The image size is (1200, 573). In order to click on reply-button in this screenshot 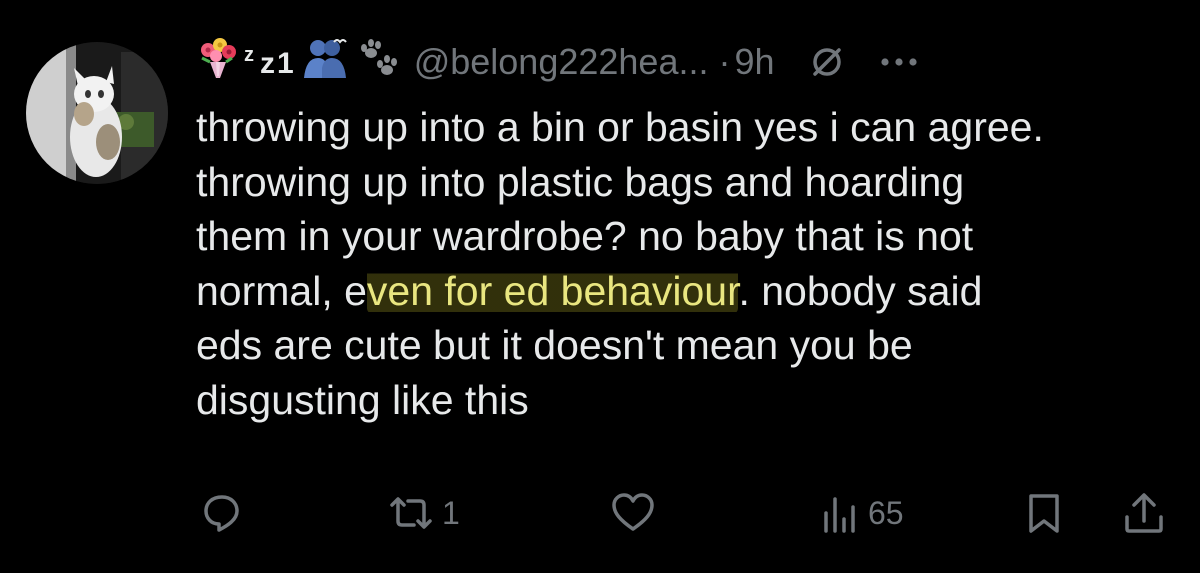, I will do `click(226, 513)`.